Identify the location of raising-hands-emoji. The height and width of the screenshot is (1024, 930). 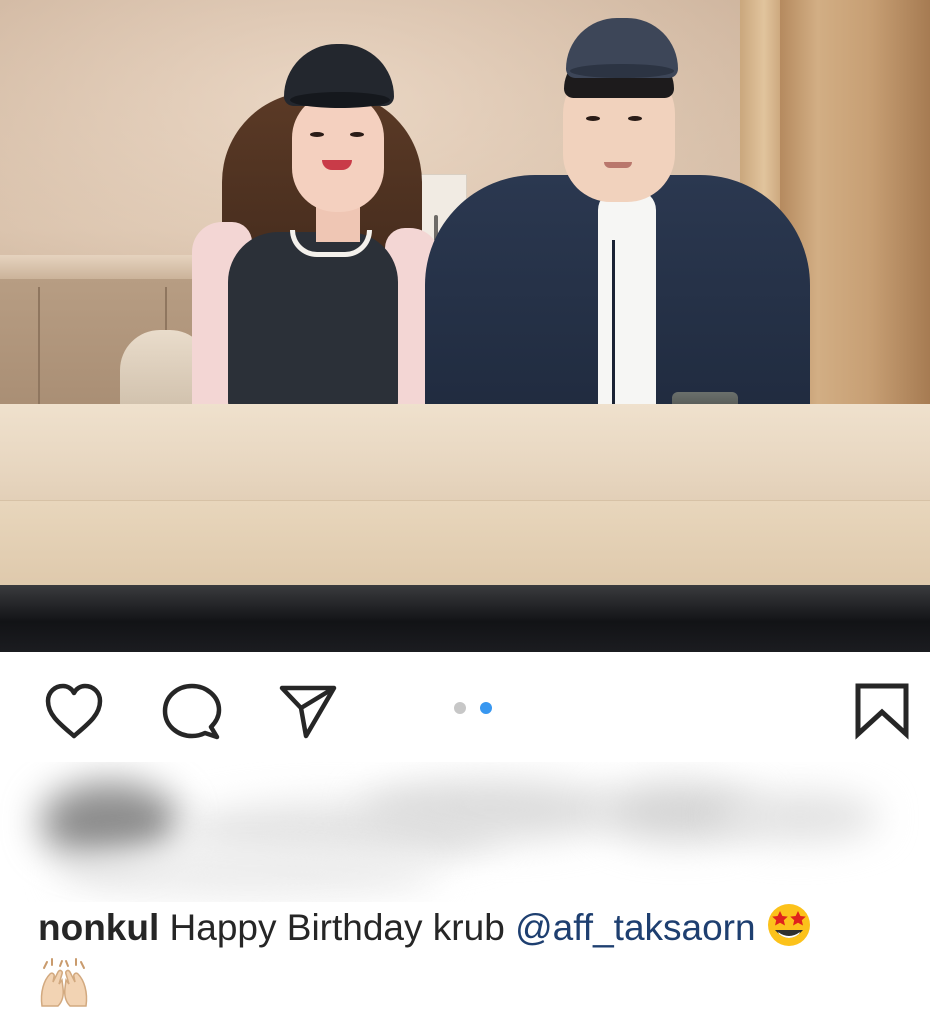
(64, 982).